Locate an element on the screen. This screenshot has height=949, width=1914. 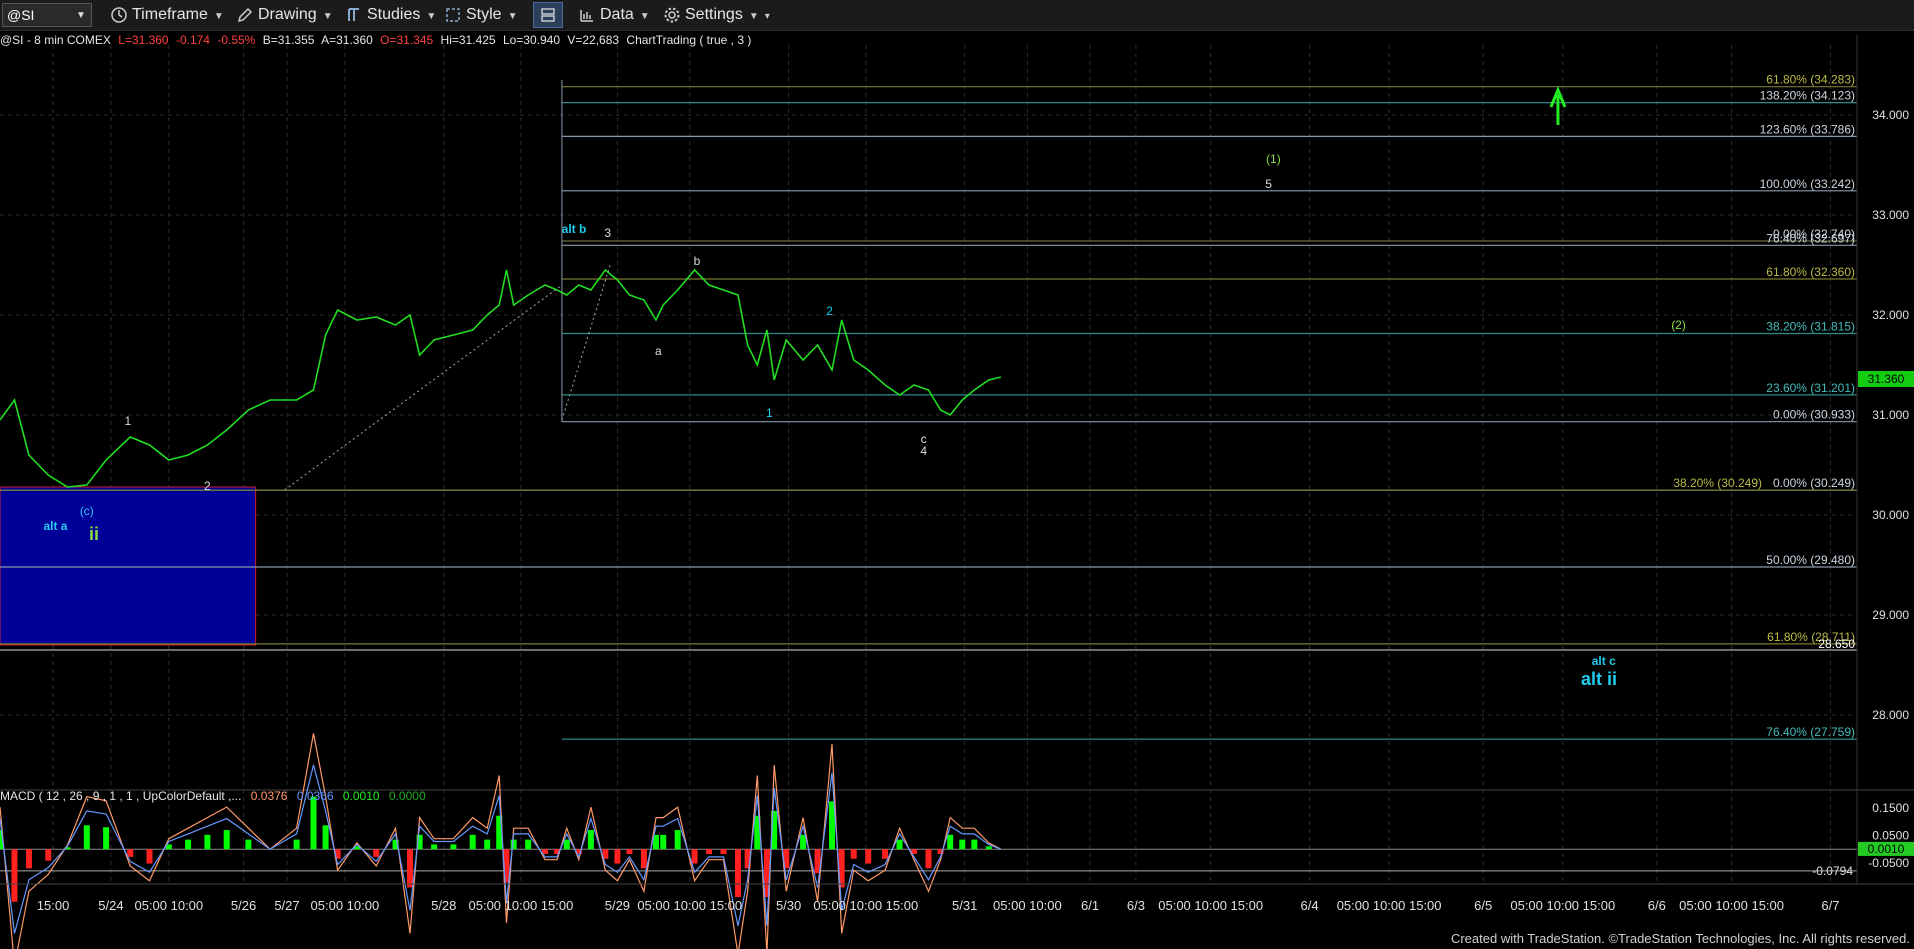
wave-label: a is located at coordinates (658, 351).